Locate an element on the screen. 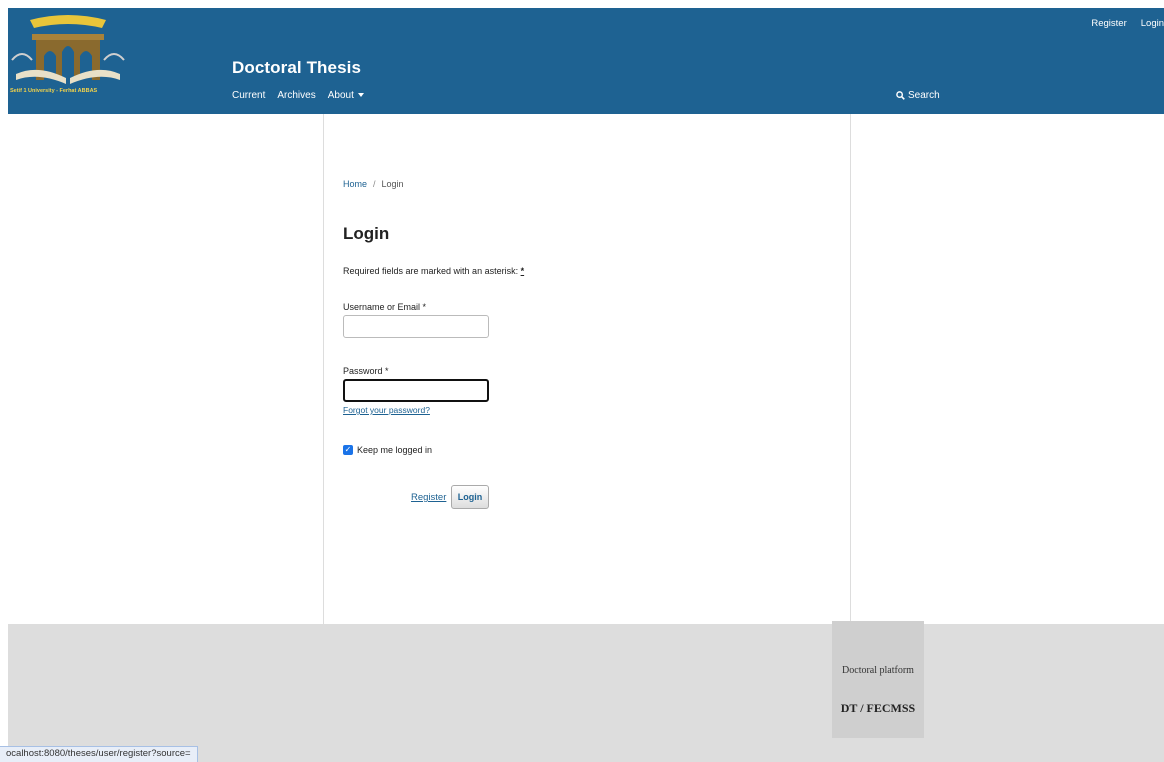 Image resolution: width=1164 pixels, height=762 pixels. login-button: Login is located at coordinates (470, 497).